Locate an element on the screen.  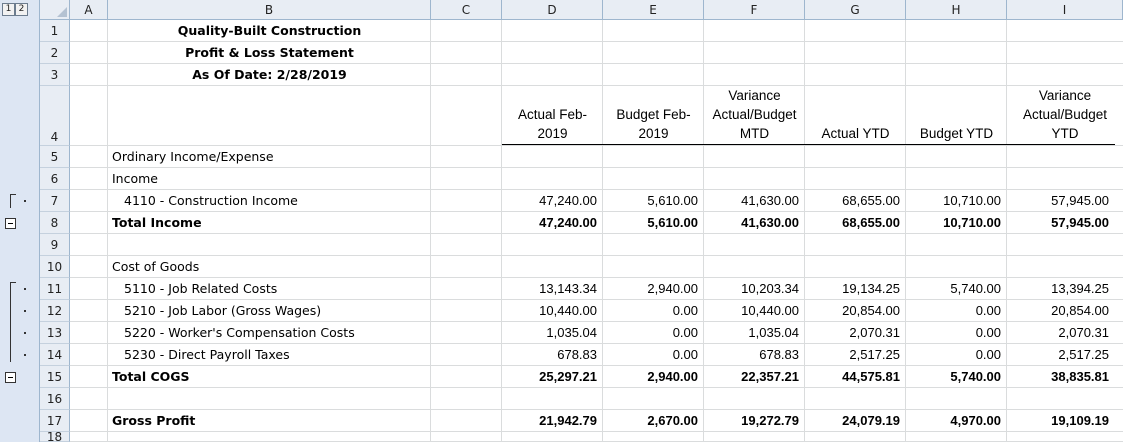
value-cell-d: 678.83 is located at coordinates (549, 355).